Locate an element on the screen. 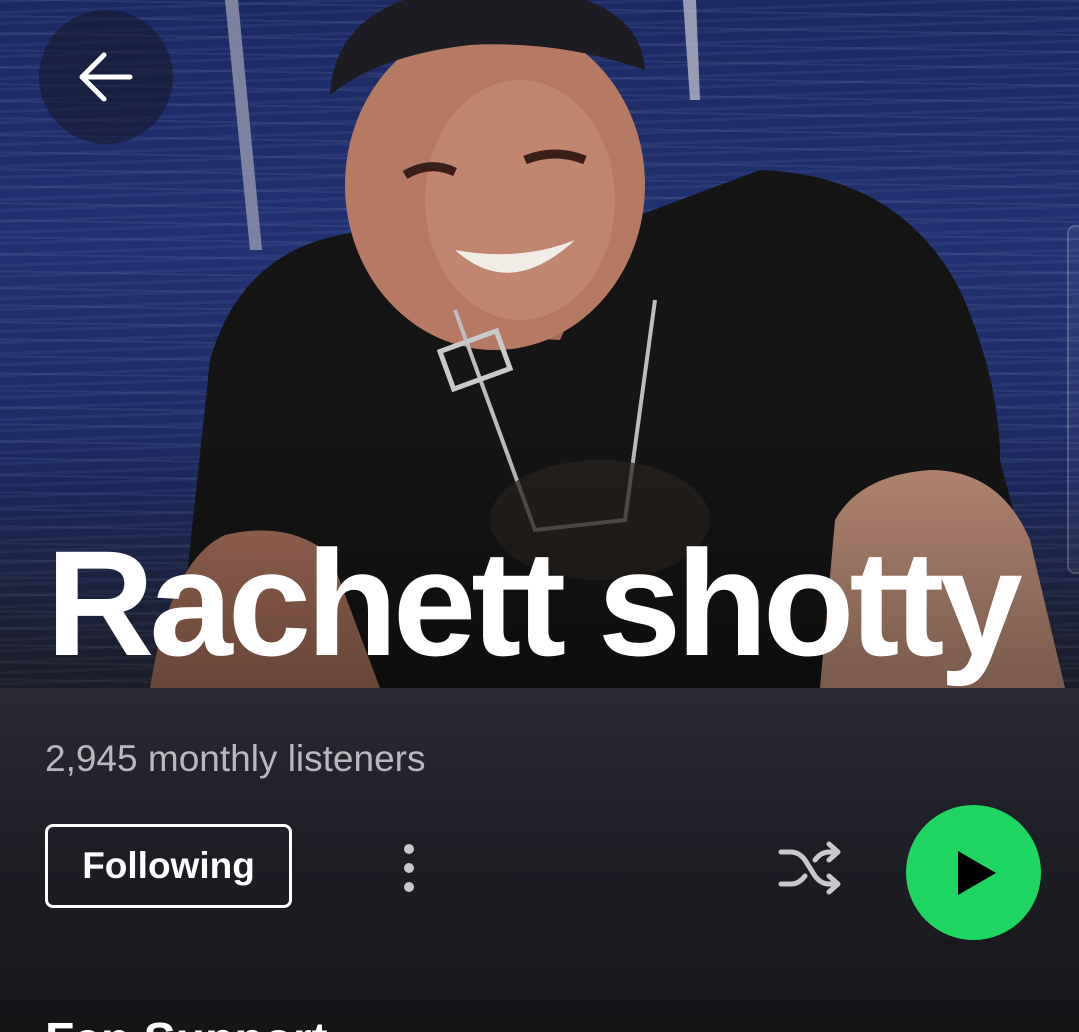 Image resolution: width=1079 pixels, height=1032 pixels. play-icon is located at coordinates (976, 872).